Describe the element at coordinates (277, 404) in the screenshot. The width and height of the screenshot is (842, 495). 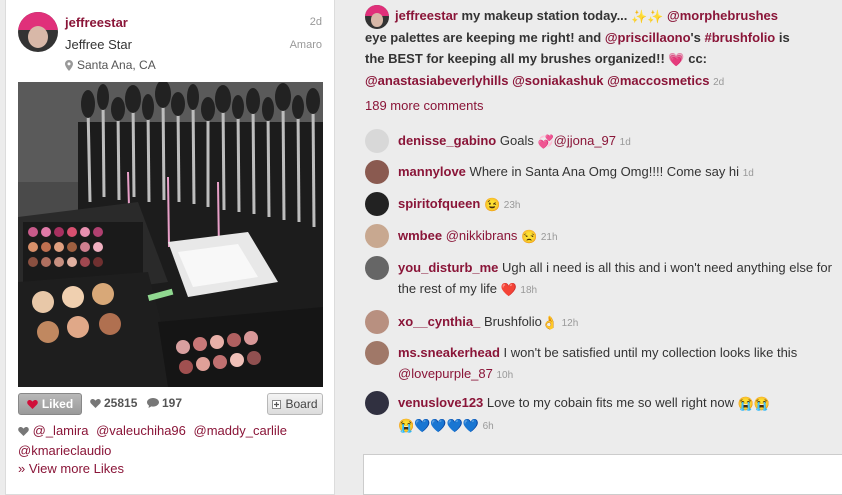
I see `plus-icon` at that location.